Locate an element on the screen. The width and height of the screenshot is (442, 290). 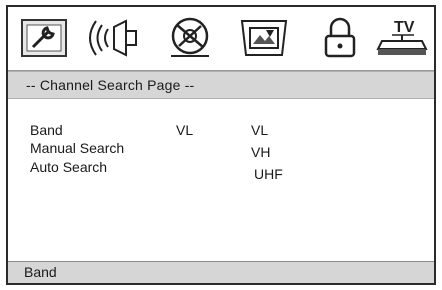
video-icon is located at coordinates (264, 38).